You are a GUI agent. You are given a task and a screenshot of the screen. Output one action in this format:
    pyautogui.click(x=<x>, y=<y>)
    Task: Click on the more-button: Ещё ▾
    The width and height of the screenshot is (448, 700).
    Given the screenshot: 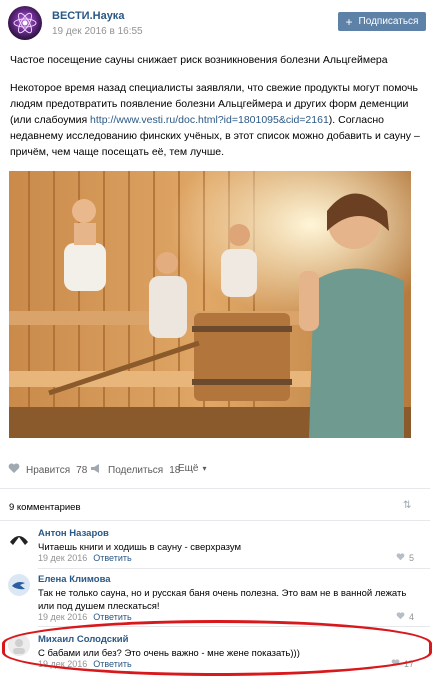 What is the action you would take?
    pyautogui.click(x=192, y=468)
    